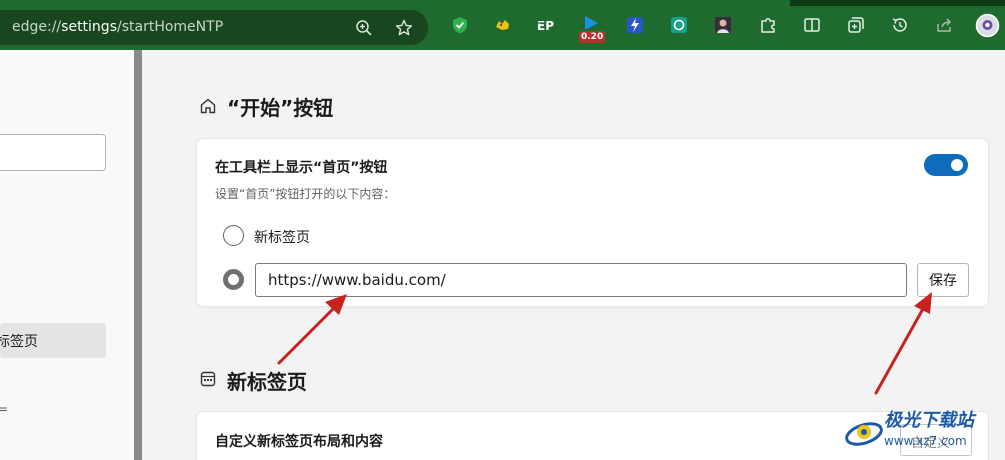 The image size is (1005, 460). I want to click on shield-check-icon, so click(460, 25).